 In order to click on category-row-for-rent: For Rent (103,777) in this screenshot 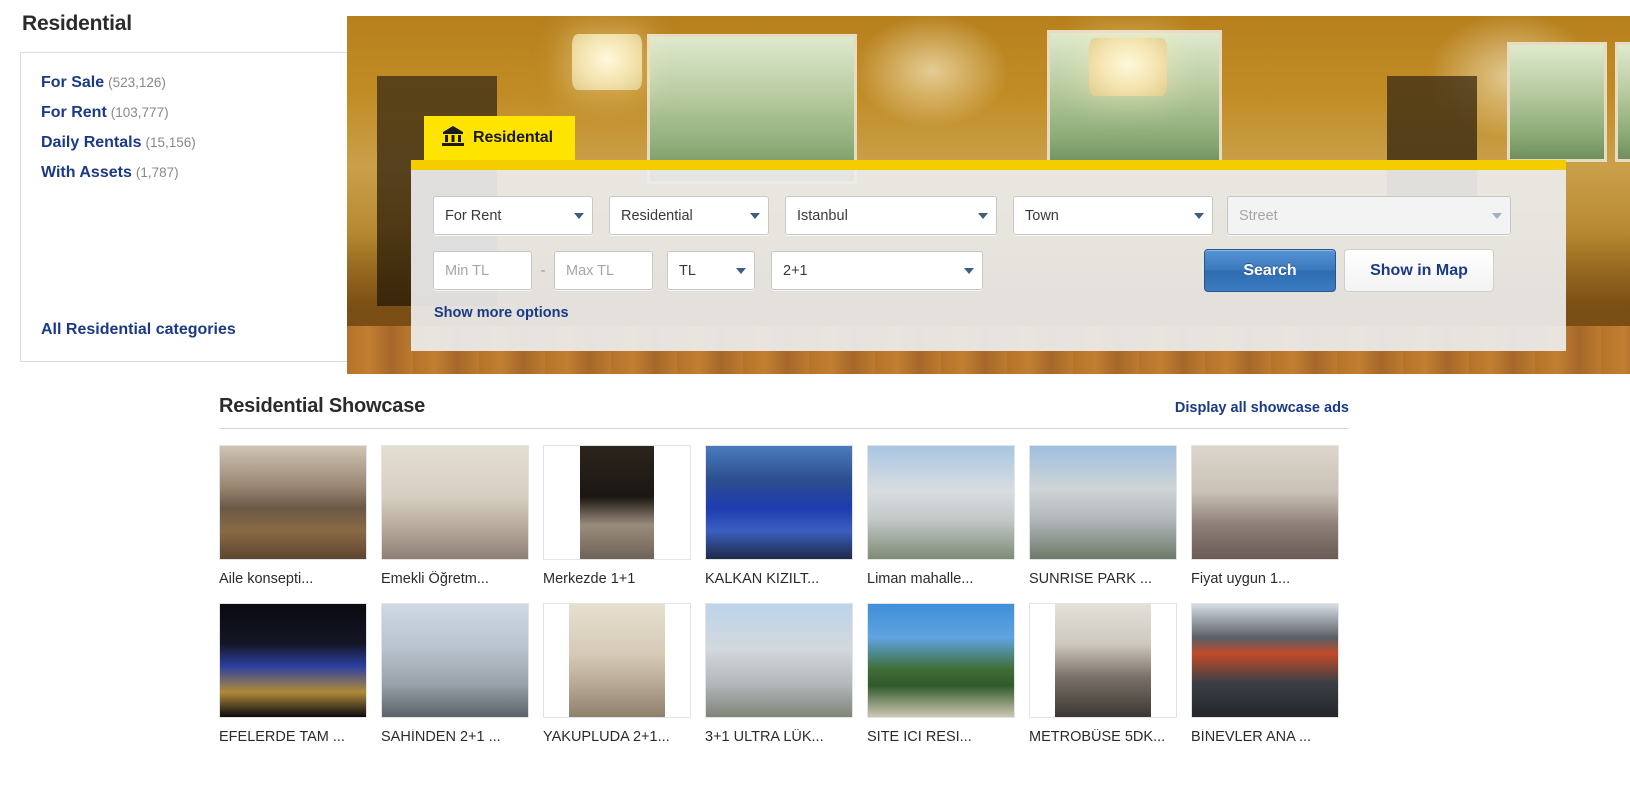, I will do `click(195, 113)`.